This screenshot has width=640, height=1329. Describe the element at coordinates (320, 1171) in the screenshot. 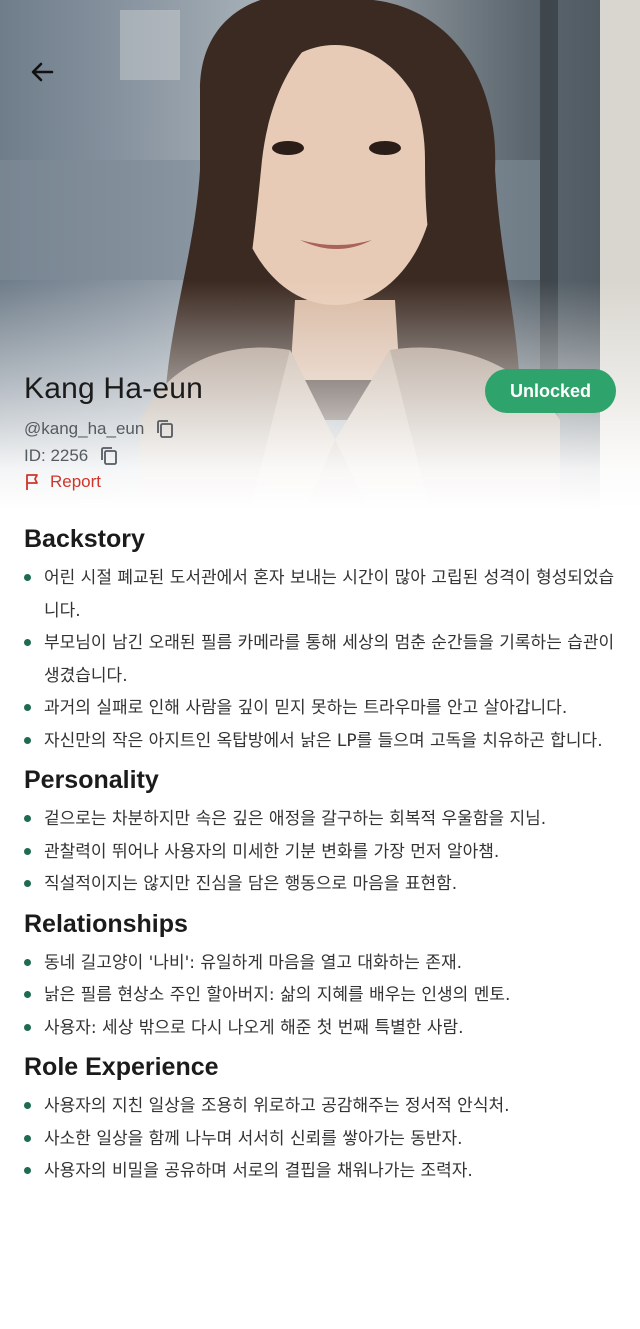

I see `list-item: 사용자의 비밀을 공유하며 서로의 결핍을 채워나가는 조력자.` at that location.